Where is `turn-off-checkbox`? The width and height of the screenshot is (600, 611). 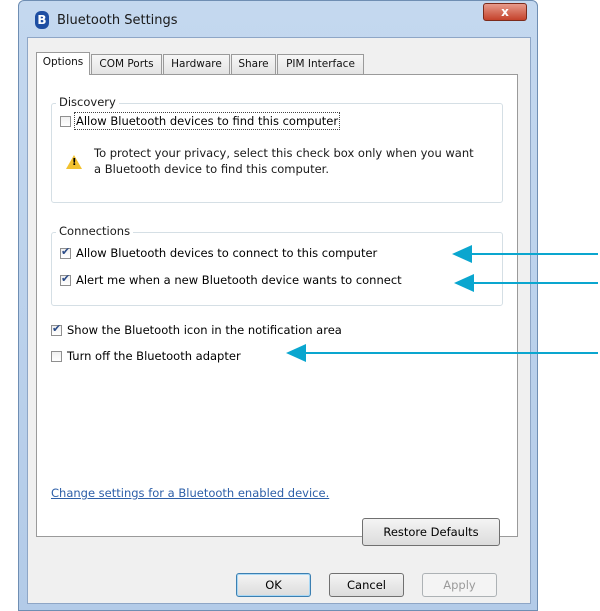
turn-off-checkbox is located at coordinates (56, 356).